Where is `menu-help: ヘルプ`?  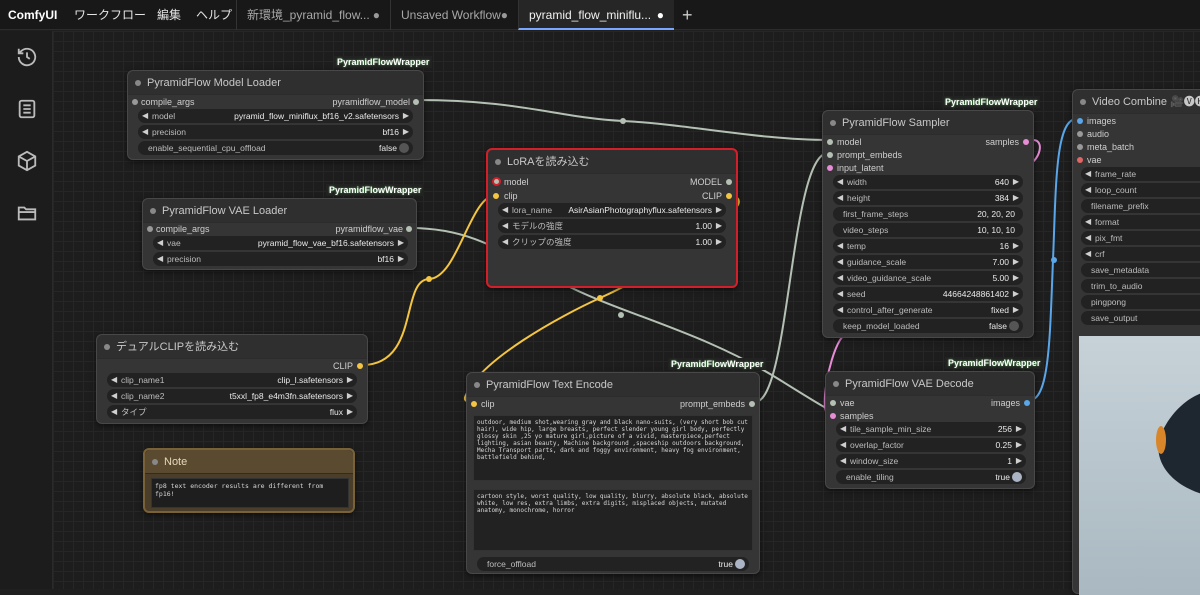 menu-help: ヘルプ is located at coordinates (214, 15).